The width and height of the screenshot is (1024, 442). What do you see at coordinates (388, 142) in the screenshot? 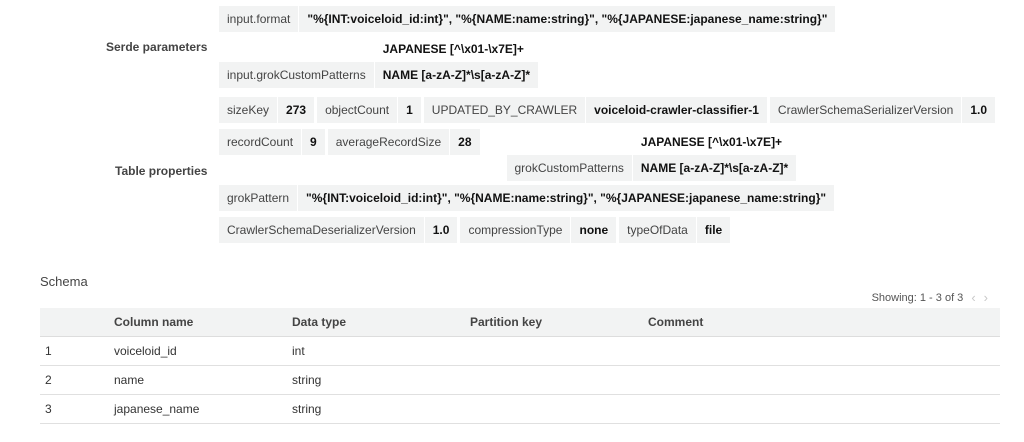
I see `property-key: averageRecordSize` at bounding box center [388, 142].